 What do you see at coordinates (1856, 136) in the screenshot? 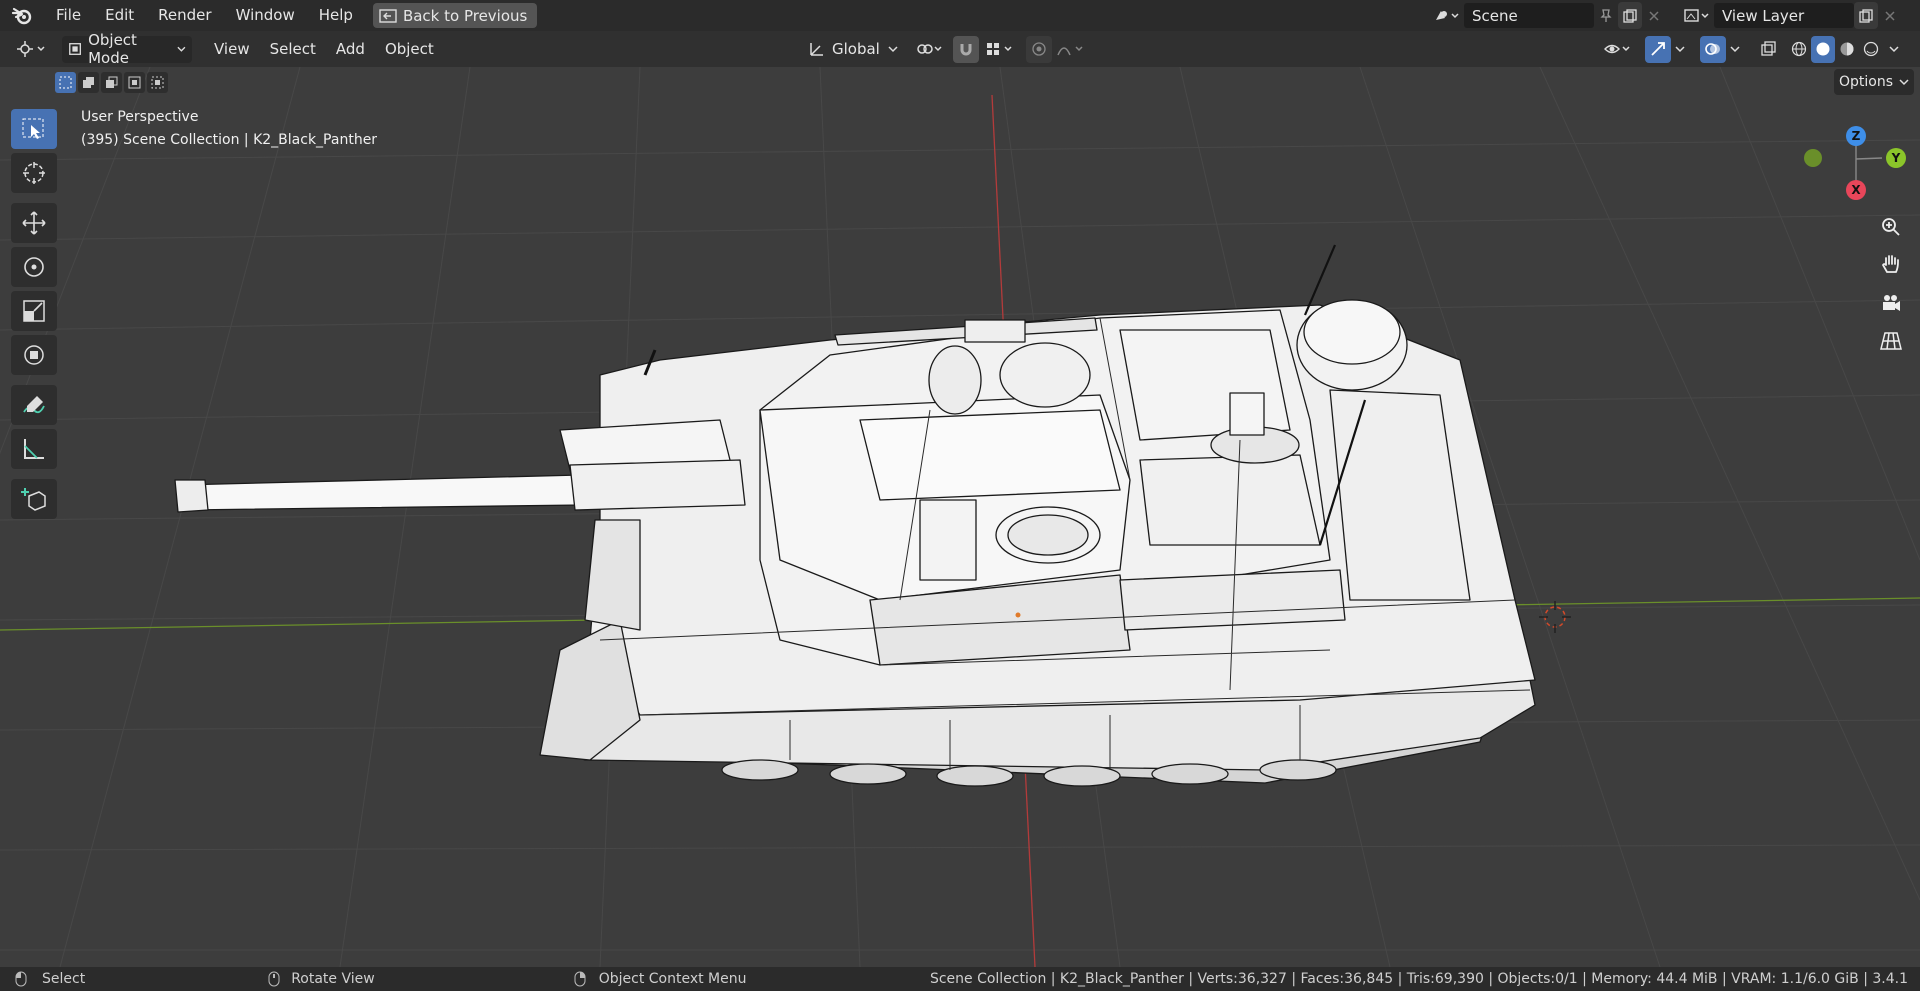
I see `gizmo-z-axis: Z` at bounding box center [1856, 136].